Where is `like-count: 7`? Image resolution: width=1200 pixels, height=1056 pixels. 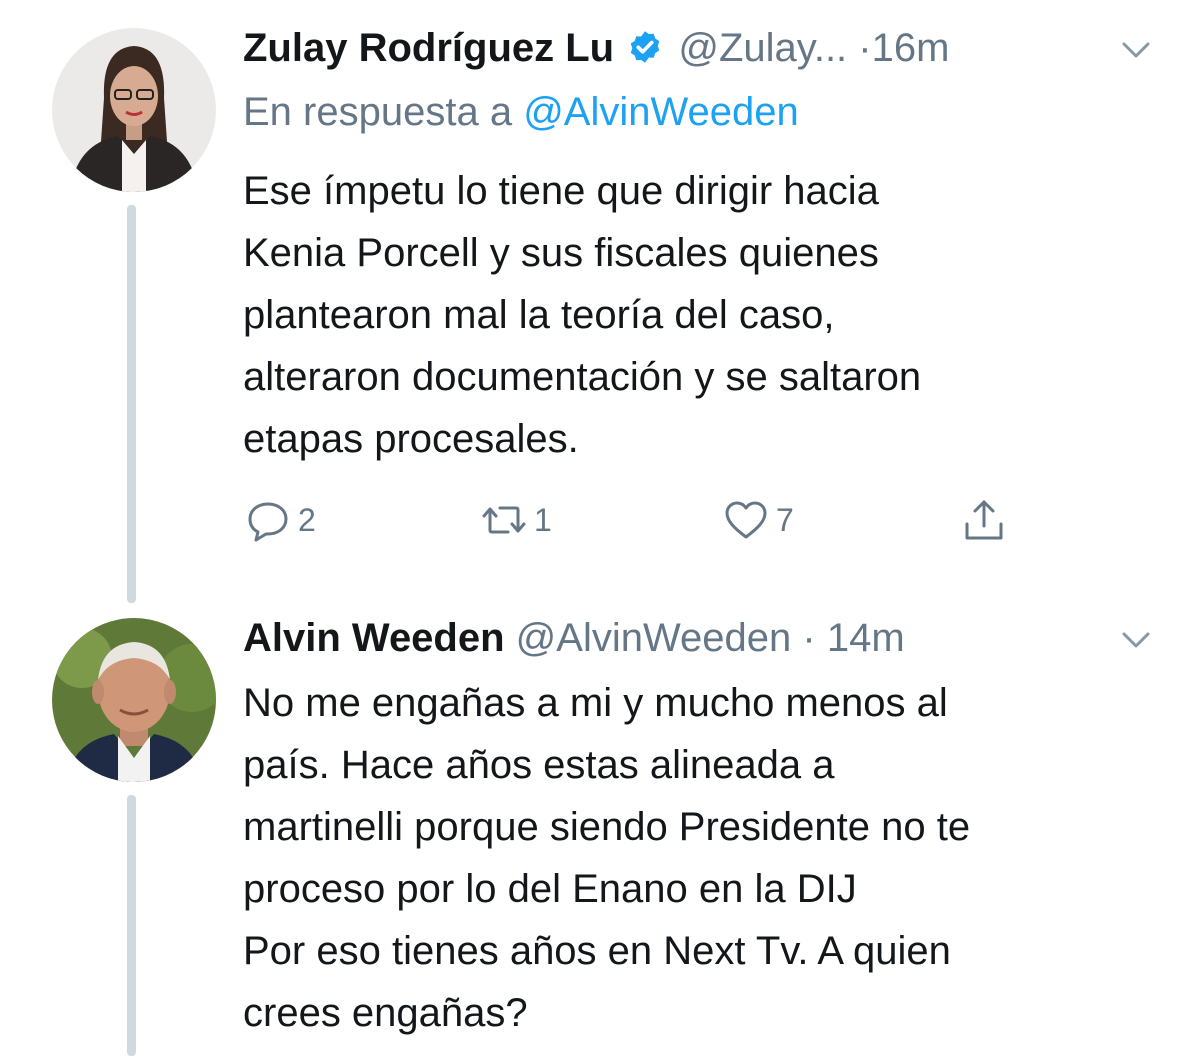
like-count: 7 is located at coordinates (785, 519).